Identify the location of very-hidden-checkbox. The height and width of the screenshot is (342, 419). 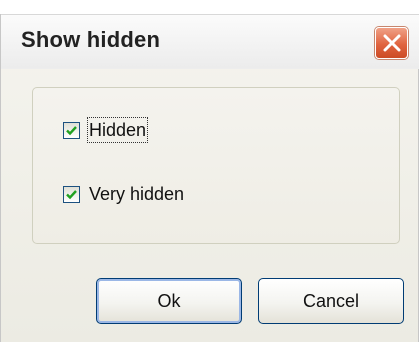
(71, 194).